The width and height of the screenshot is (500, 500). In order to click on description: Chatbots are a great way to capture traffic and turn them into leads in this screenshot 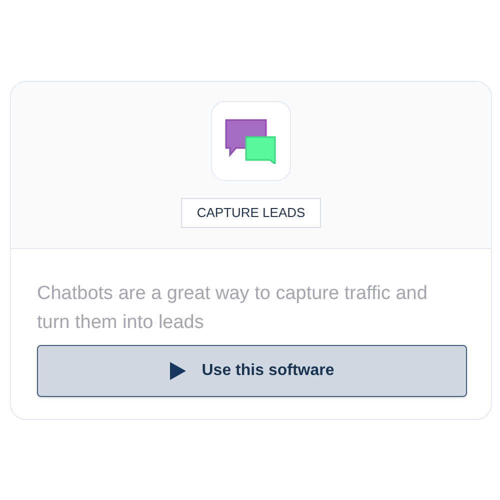, I will do `click(232, 308)`.